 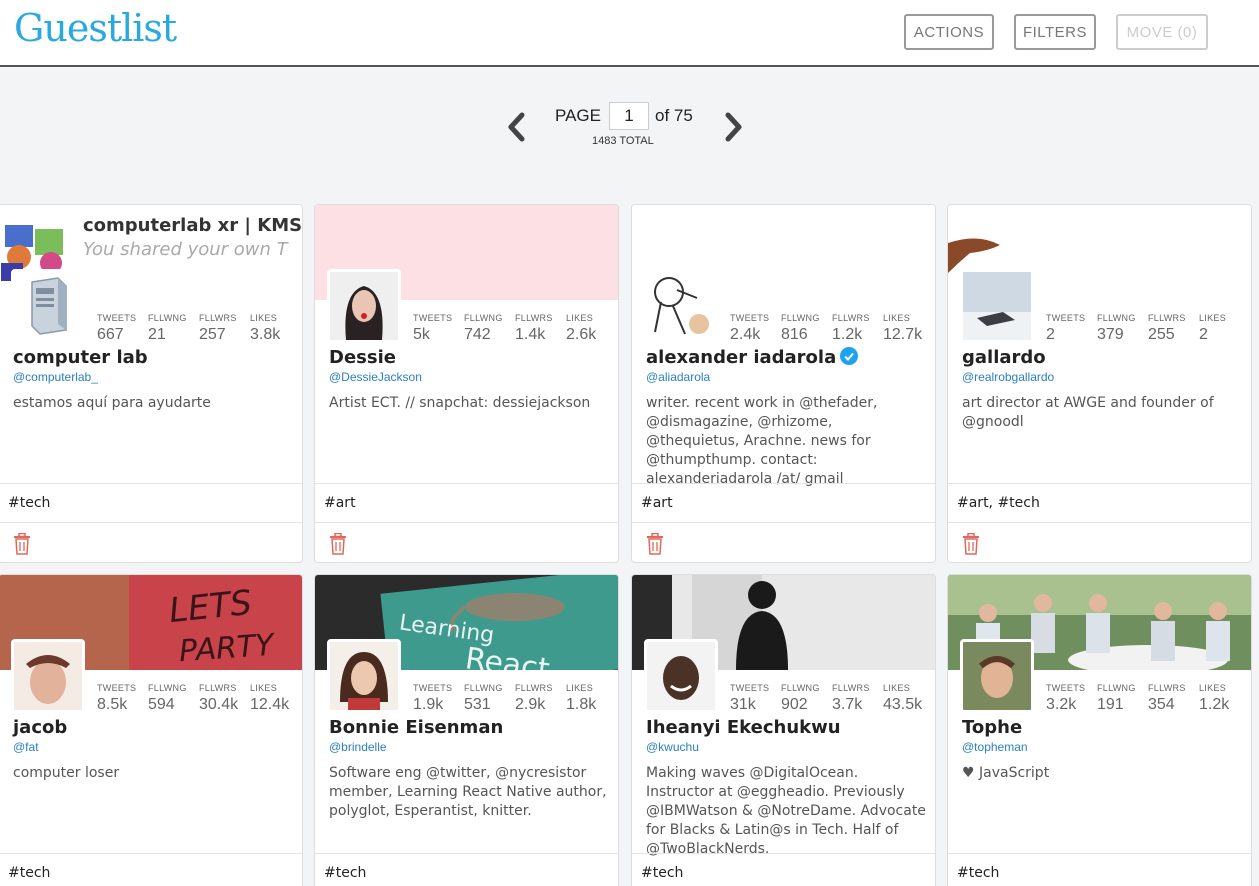 I want to click on page-label: PAGE, so click(x=578, y=115).